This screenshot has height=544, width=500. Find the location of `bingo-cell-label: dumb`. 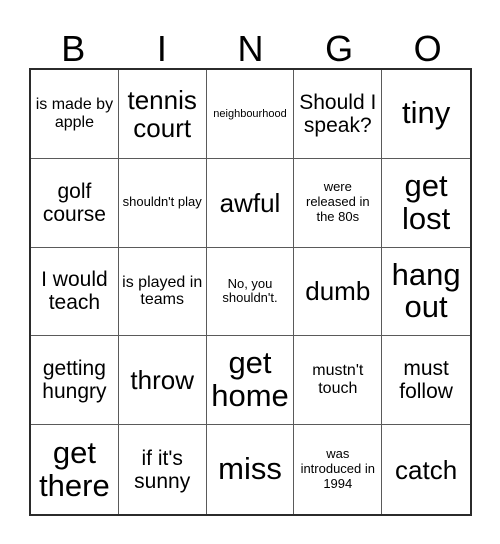

bingo-cell-label: dumb is located at coordinates (338, 291).